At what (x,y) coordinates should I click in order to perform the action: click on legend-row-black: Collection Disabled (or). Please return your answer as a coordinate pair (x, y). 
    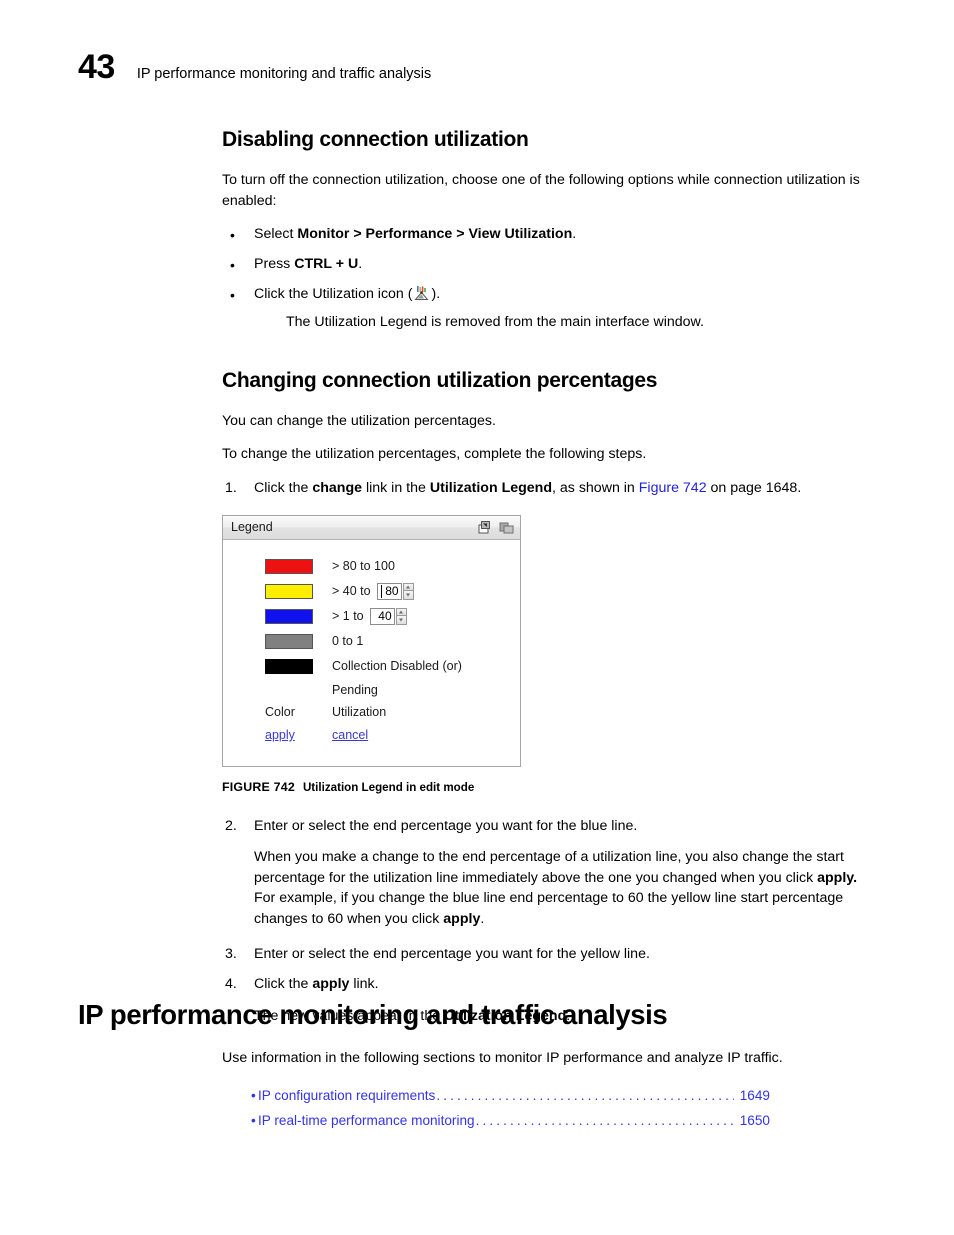
    Looking at the image, I should click on (371, 666).